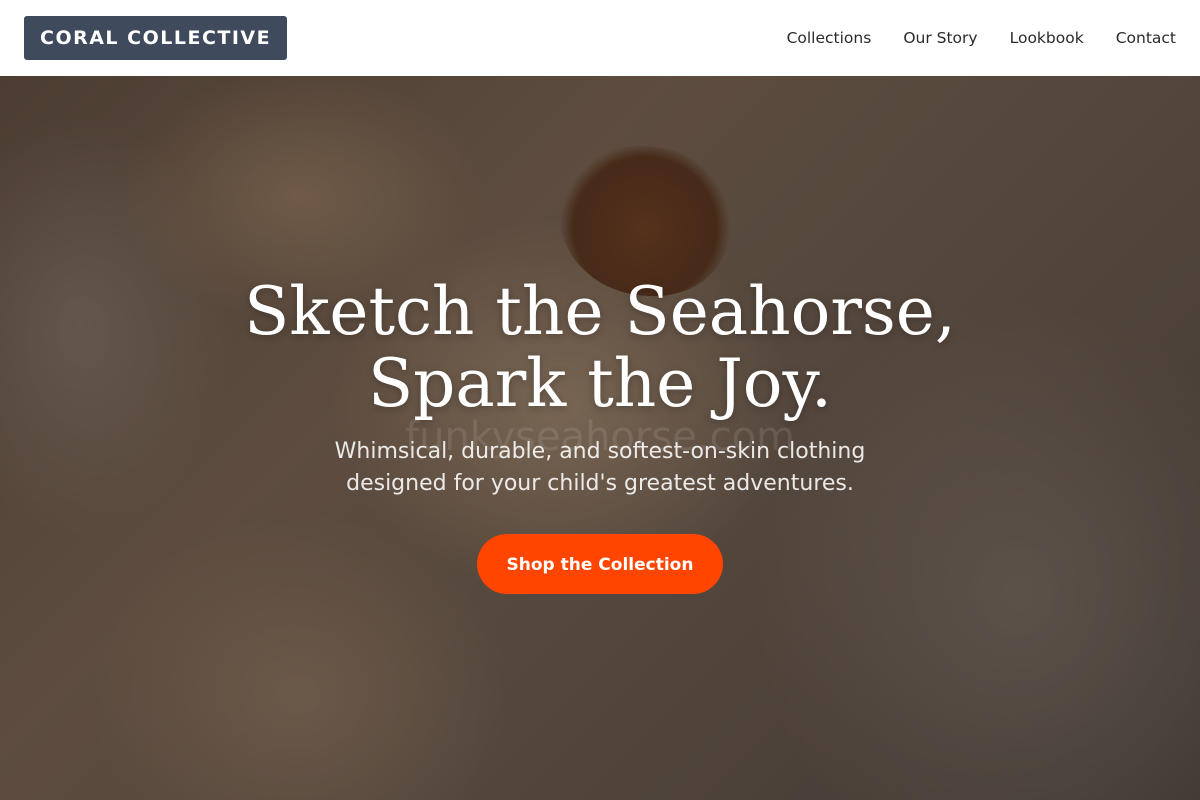  Describe the element at coordinates (156, 38) in the screenshot. I see `brand-logo: CORAL COLLECTIVE` at that location.